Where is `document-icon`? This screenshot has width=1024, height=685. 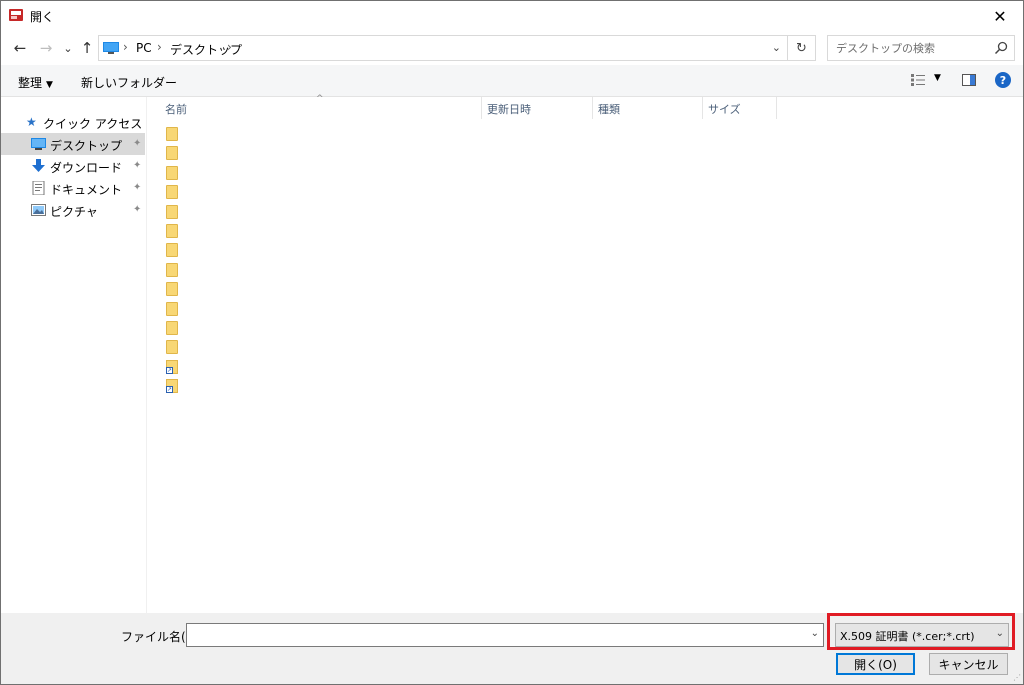
document-icon is located at coordinates (38, 188).